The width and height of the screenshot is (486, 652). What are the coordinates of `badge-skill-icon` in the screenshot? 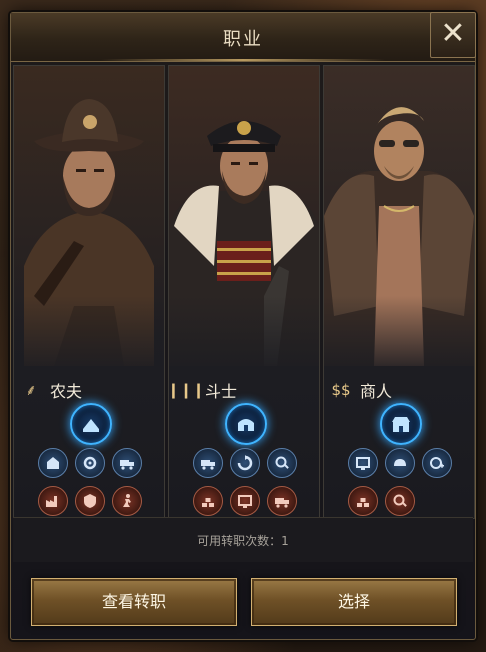 It's located at (90, 501).